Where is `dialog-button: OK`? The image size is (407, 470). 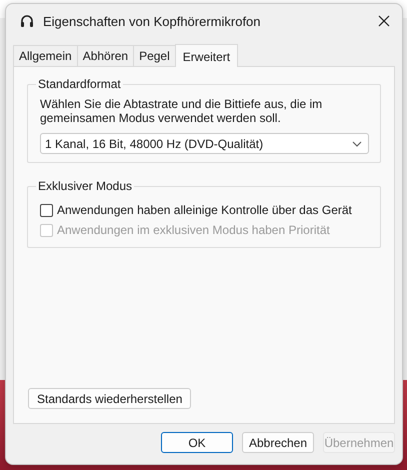
dialog-button: OK is located at coordinates (197, 442).